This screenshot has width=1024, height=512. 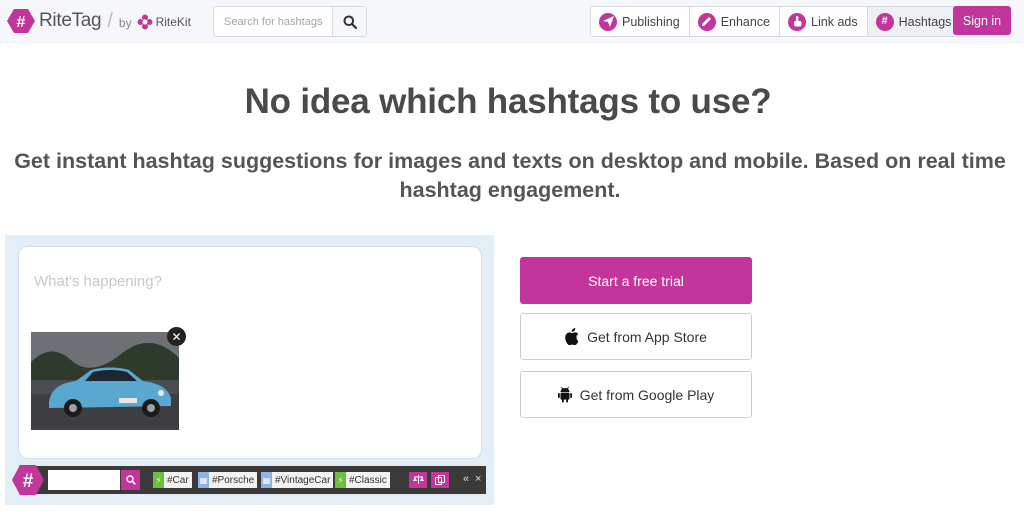 I want to click on start-free-trial-button: Start a free trial, so click(x=636, y=280).